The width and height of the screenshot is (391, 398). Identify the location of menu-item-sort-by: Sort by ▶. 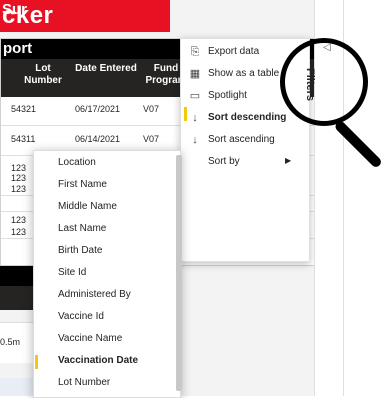
(245, 162).